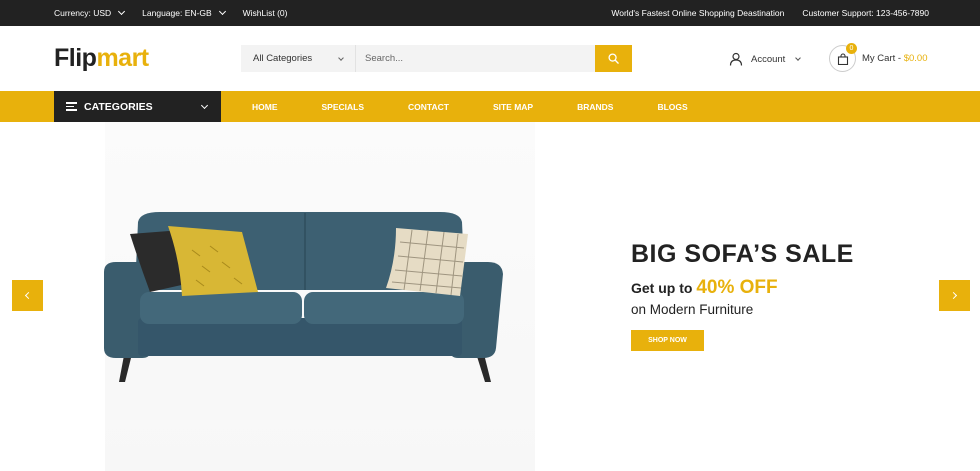 The width and height of the screenshot is (980, 471). I want to click on categories-label: CATEGORIES, so click(118, 106).